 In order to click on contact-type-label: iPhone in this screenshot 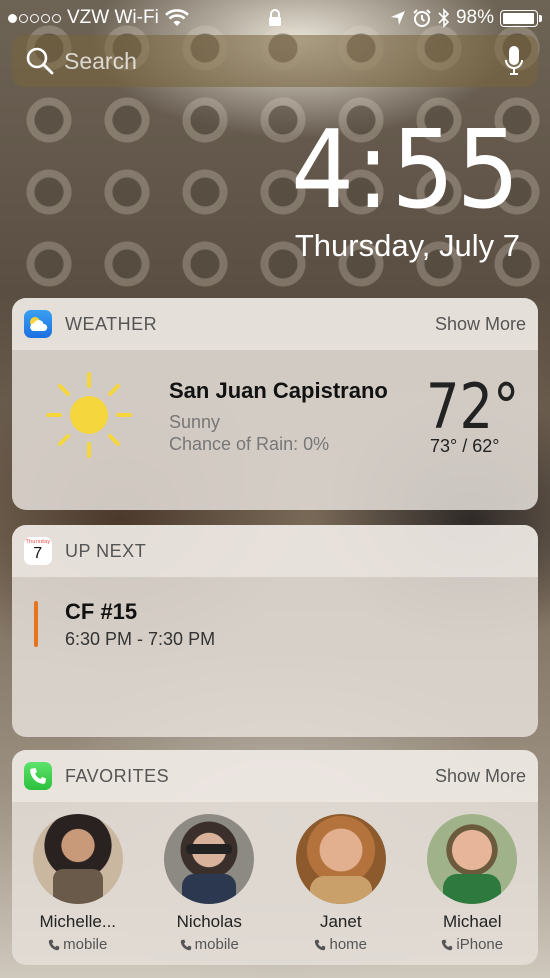, I will do `click(480, 944)`.